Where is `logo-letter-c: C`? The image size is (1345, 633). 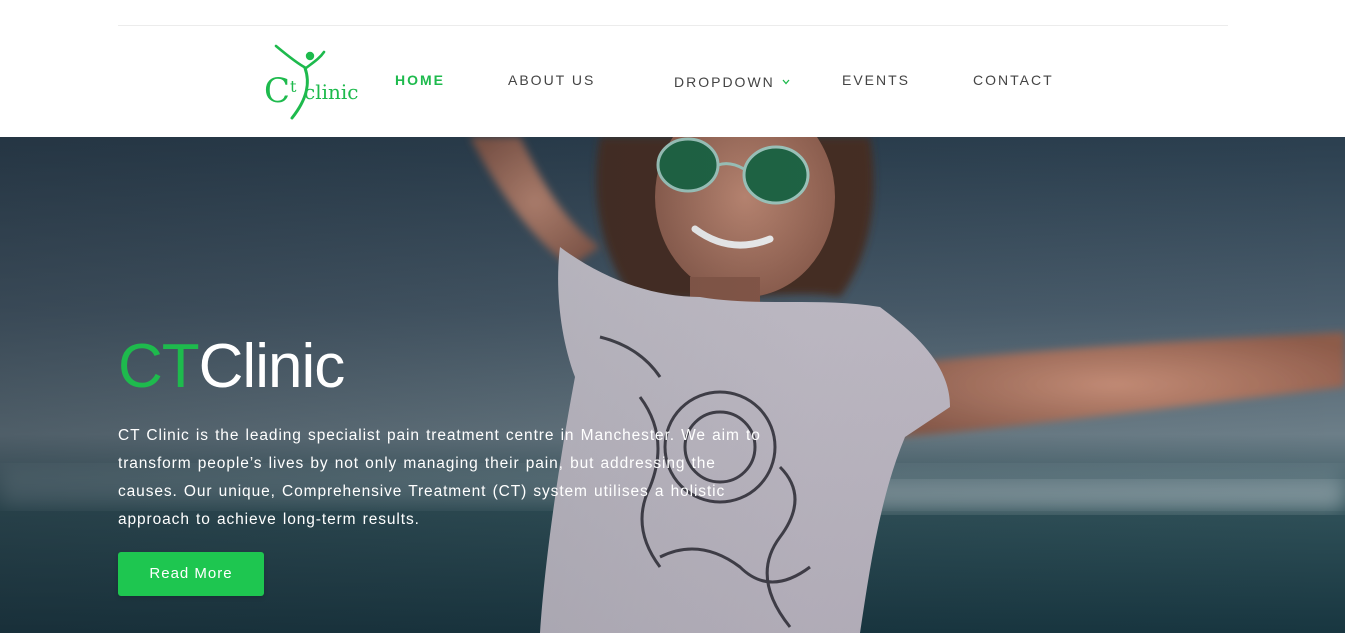 logo-letter-c: C is located at coordinates (277, 91).